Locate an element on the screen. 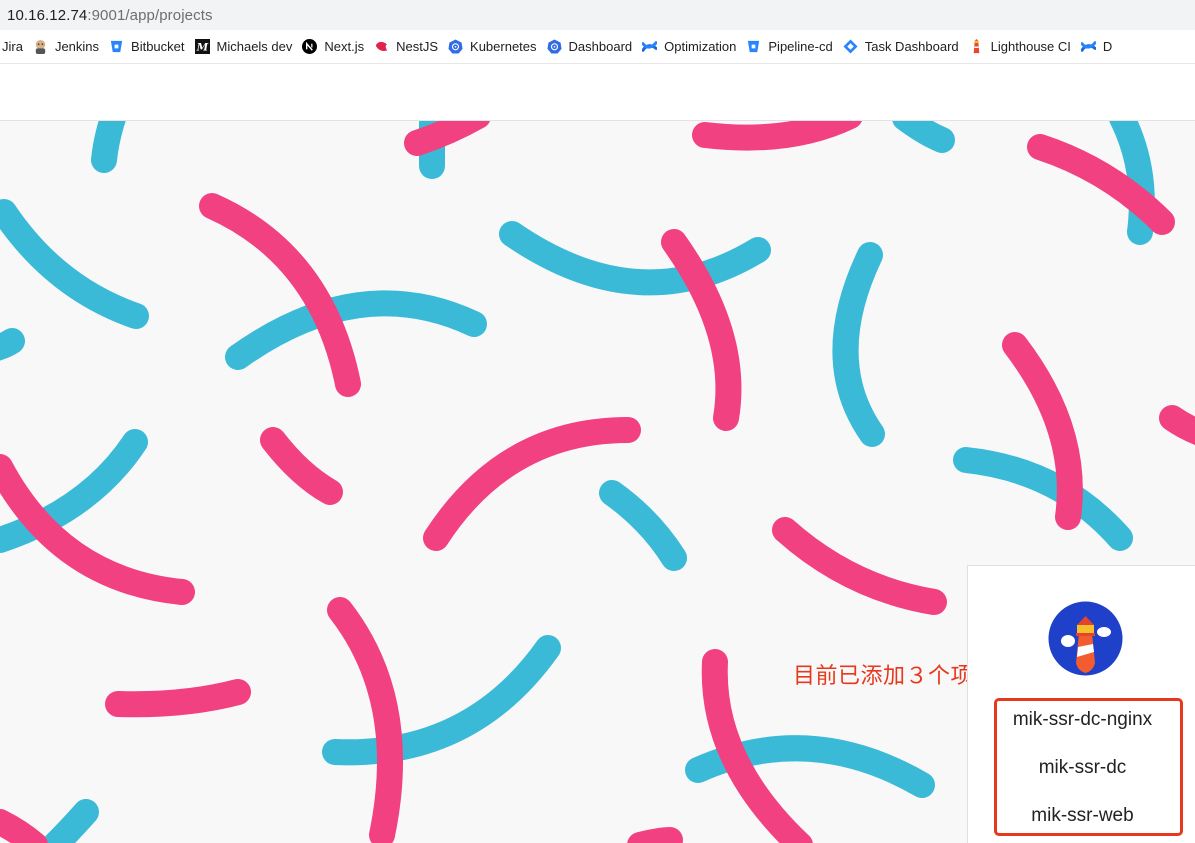 The width and height of the screenshot is (1195, 843). lighthouse-icon is located at coordinates (976, 46).